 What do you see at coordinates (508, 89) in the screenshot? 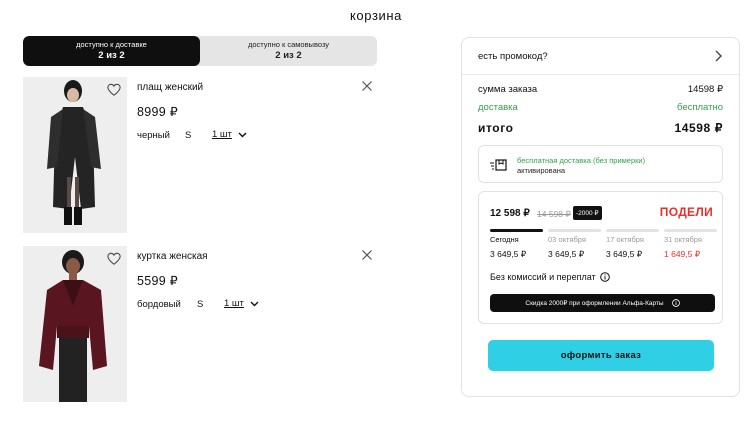
I see `order-sum-label: сумма заказа` at bounding box center [508, 89].